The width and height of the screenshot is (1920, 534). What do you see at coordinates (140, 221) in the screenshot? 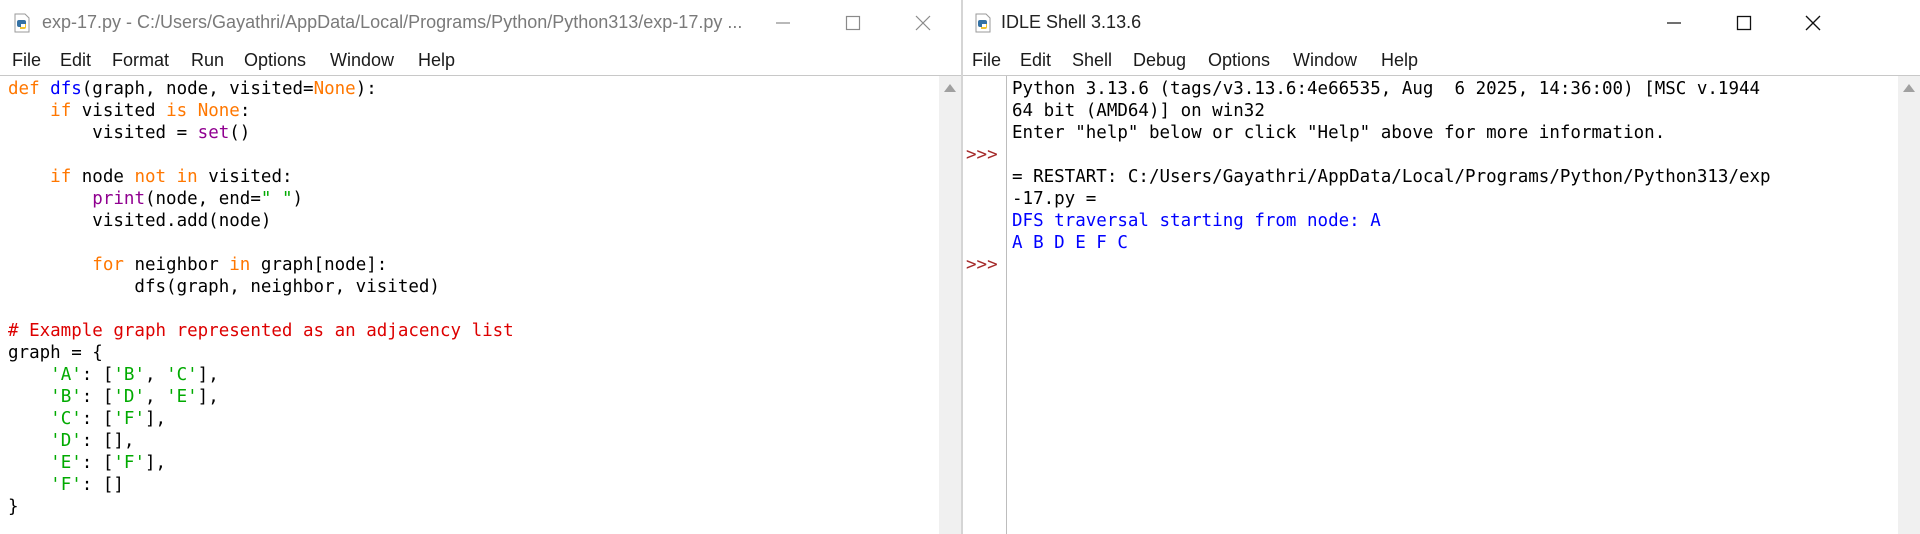
I see `code-line: visited.add(node)` at bounding box center [140, 221].